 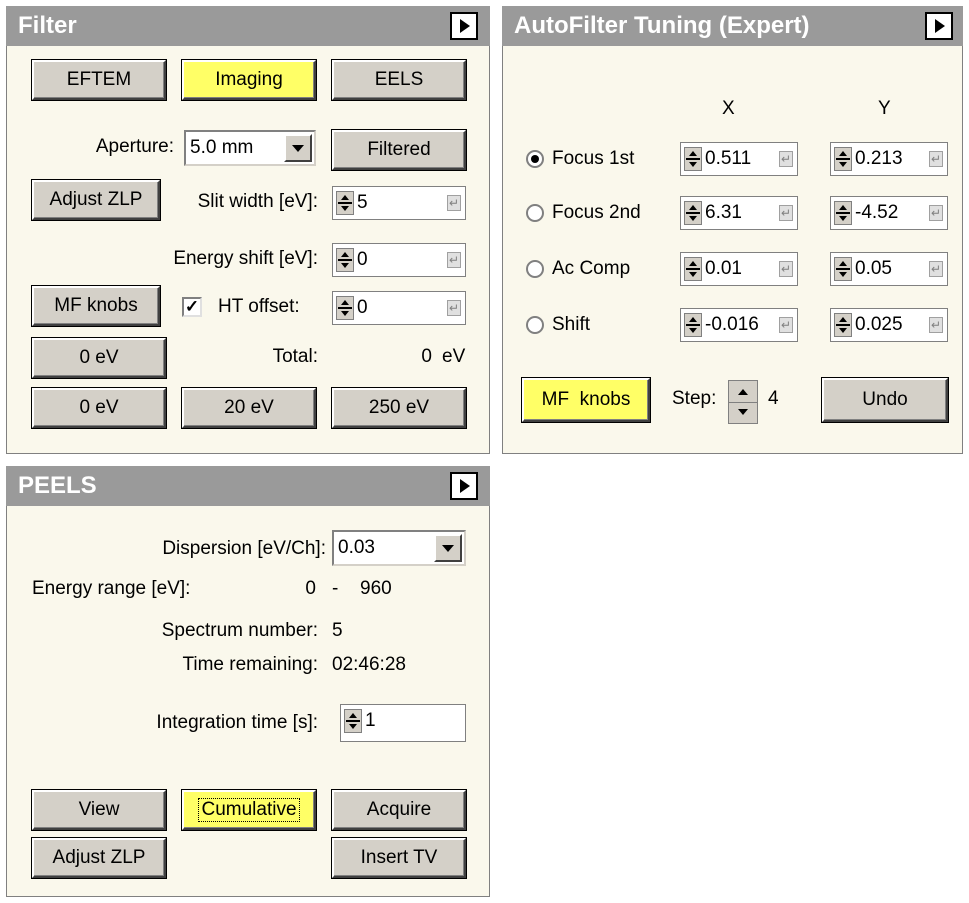 I want to click on twenty-ev-button: 20 eV, so click(x=249, y=408).